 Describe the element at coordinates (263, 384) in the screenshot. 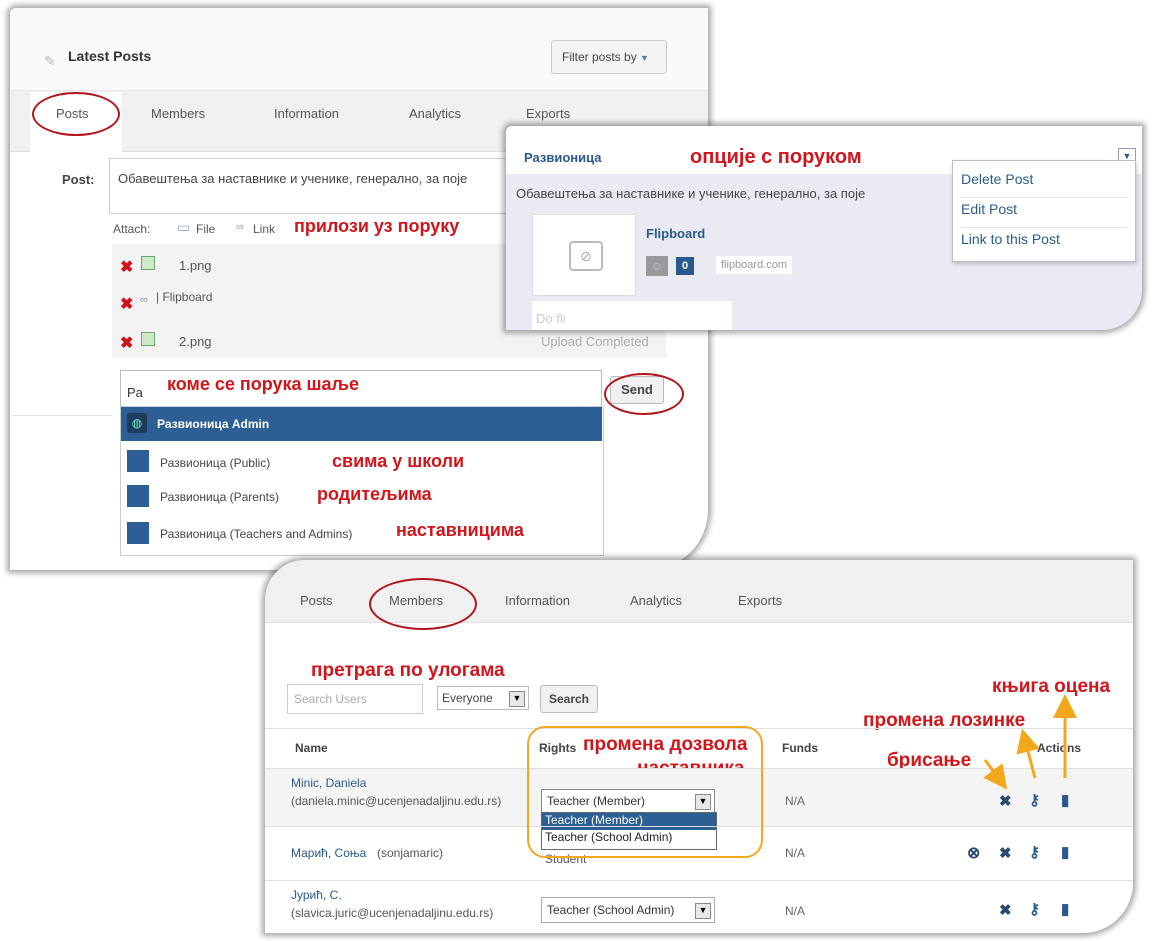

I see `annotation-recipient: коме се порука шаље` at that location.